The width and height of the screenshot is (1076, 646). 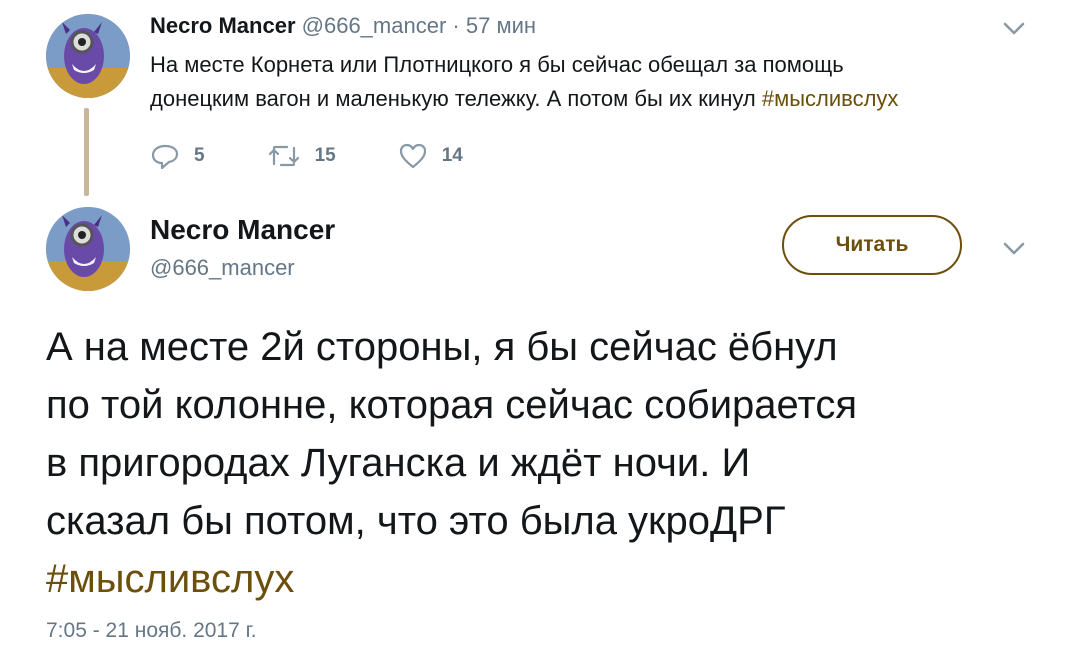 I want to click on heart-icon, so click(x=412, y=156).